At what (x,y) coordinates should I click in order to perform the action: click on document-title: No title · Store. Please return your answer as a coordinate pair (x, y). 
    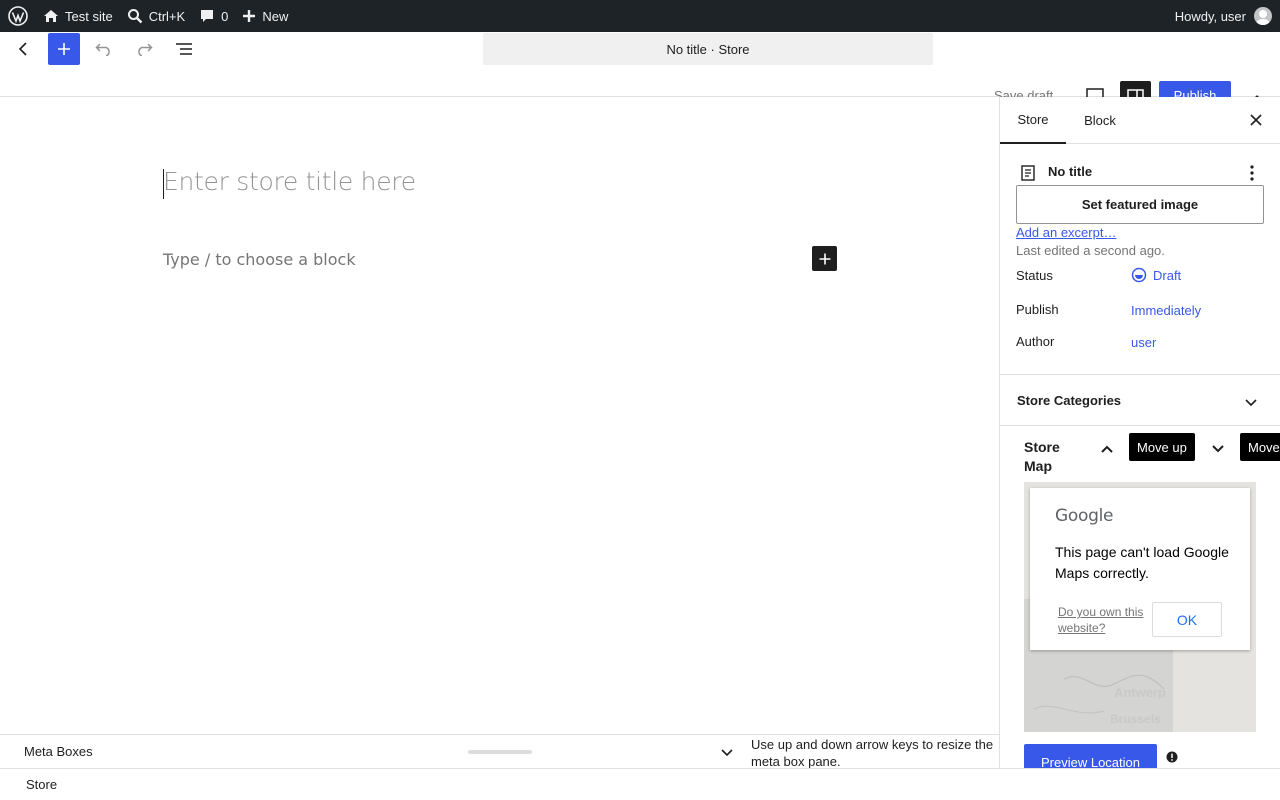
    Looking at the image, I should click on (708, 49).